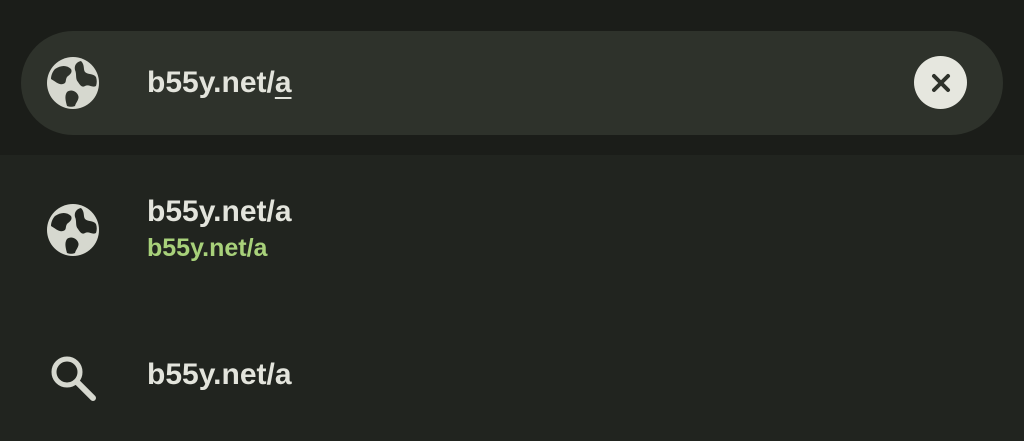 The image size is (1024, 441). Describe the element at coordinates (73, 378) in the screenshot. I see `search-icon` at that location.